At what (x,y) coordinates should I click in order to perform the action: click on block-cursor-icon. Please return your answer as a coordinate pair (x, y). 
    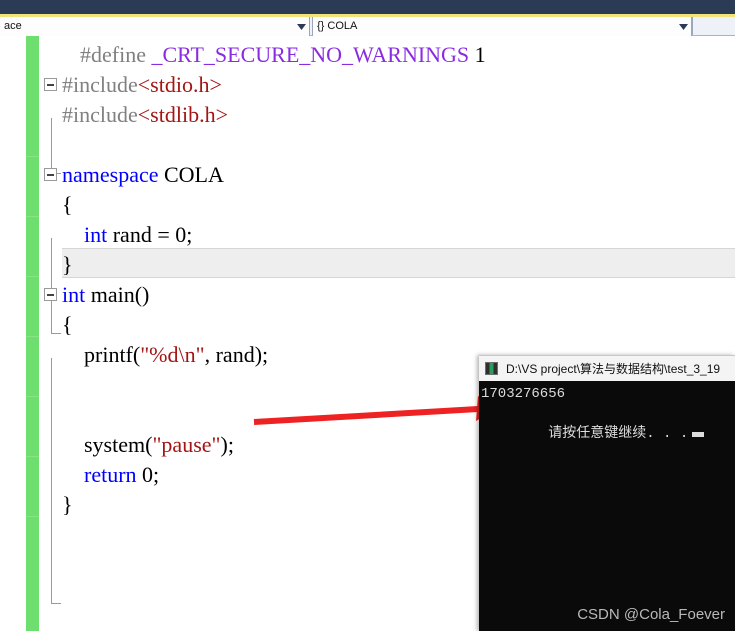
    Looking at the image, I should click on (698, 434).